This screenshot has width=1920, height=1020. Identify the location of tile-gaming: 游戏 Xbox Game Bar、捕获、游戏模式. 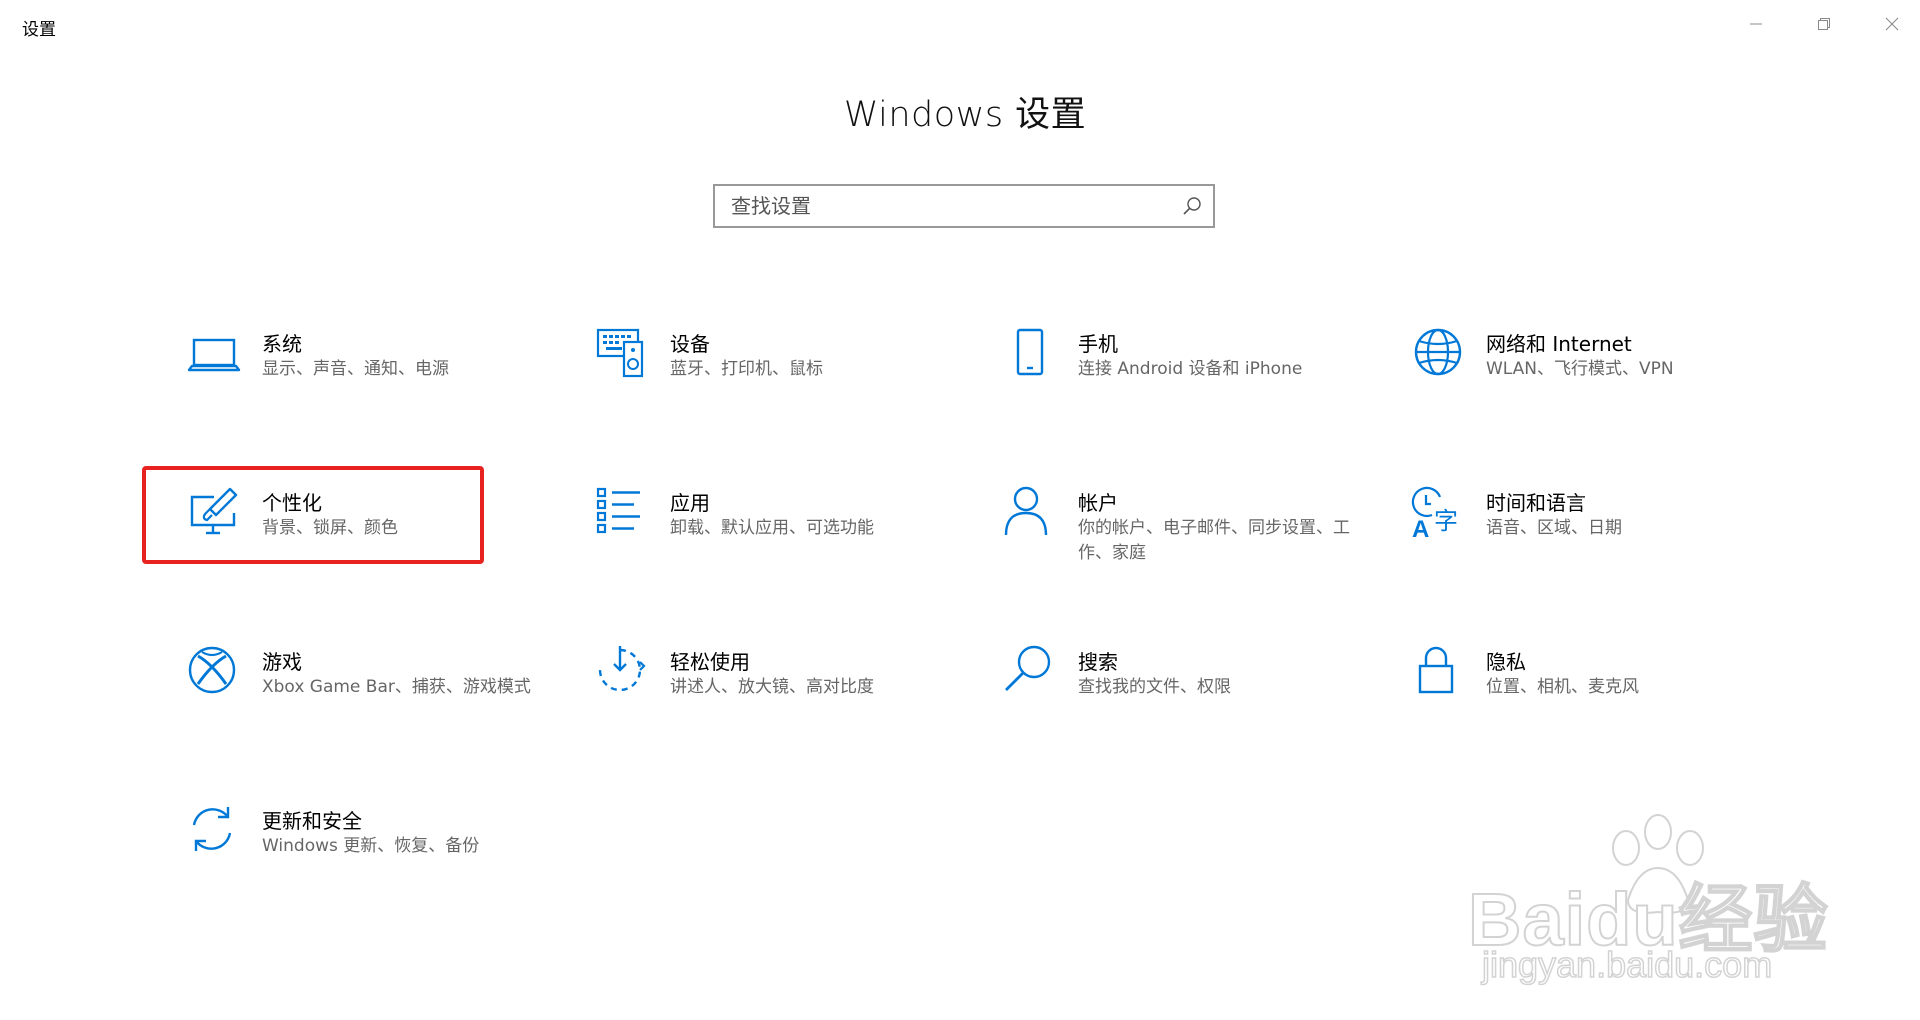
(376, 694).